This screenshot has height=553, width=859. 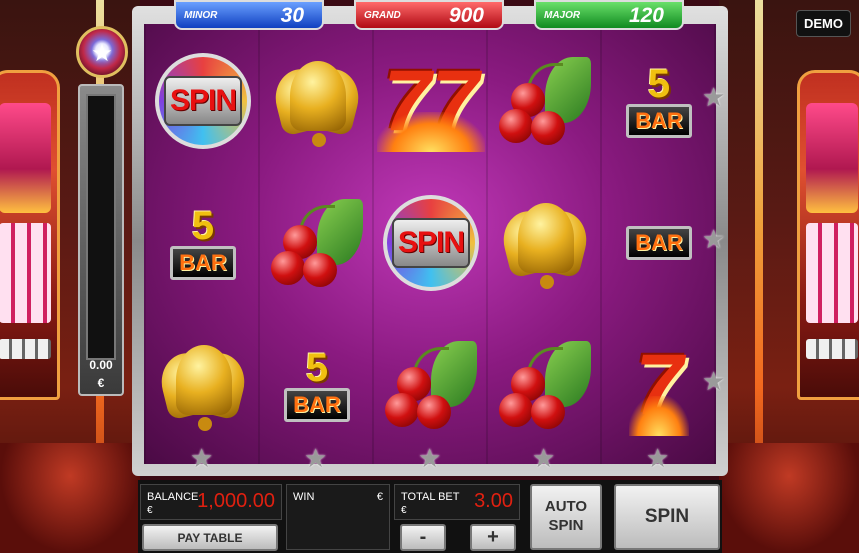 I want to click on spin-button: SPIN, so click(x=667, y=517).